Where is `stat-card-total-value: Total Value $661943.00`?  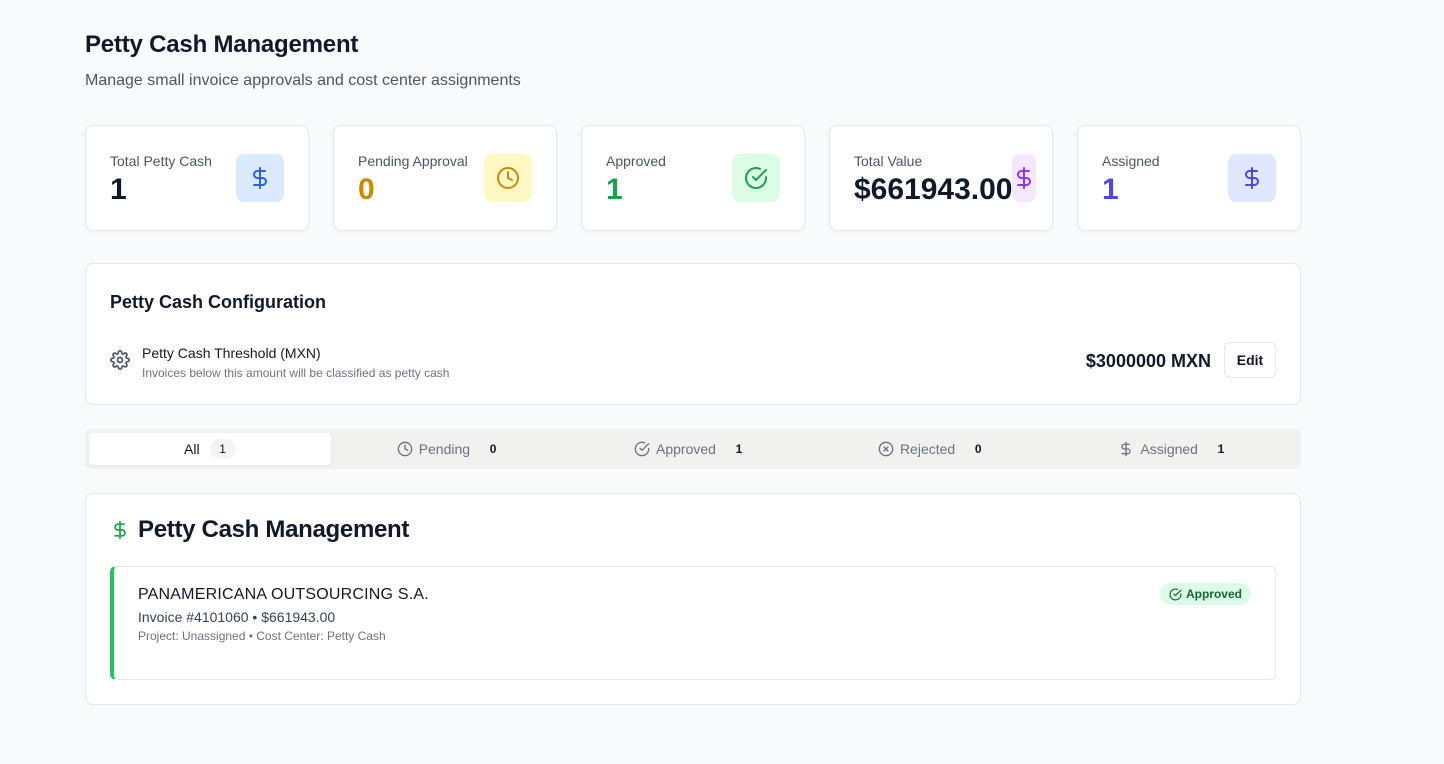
stat-card-total-value: Total Value $661943.00 is located at coordinates (941, 178).